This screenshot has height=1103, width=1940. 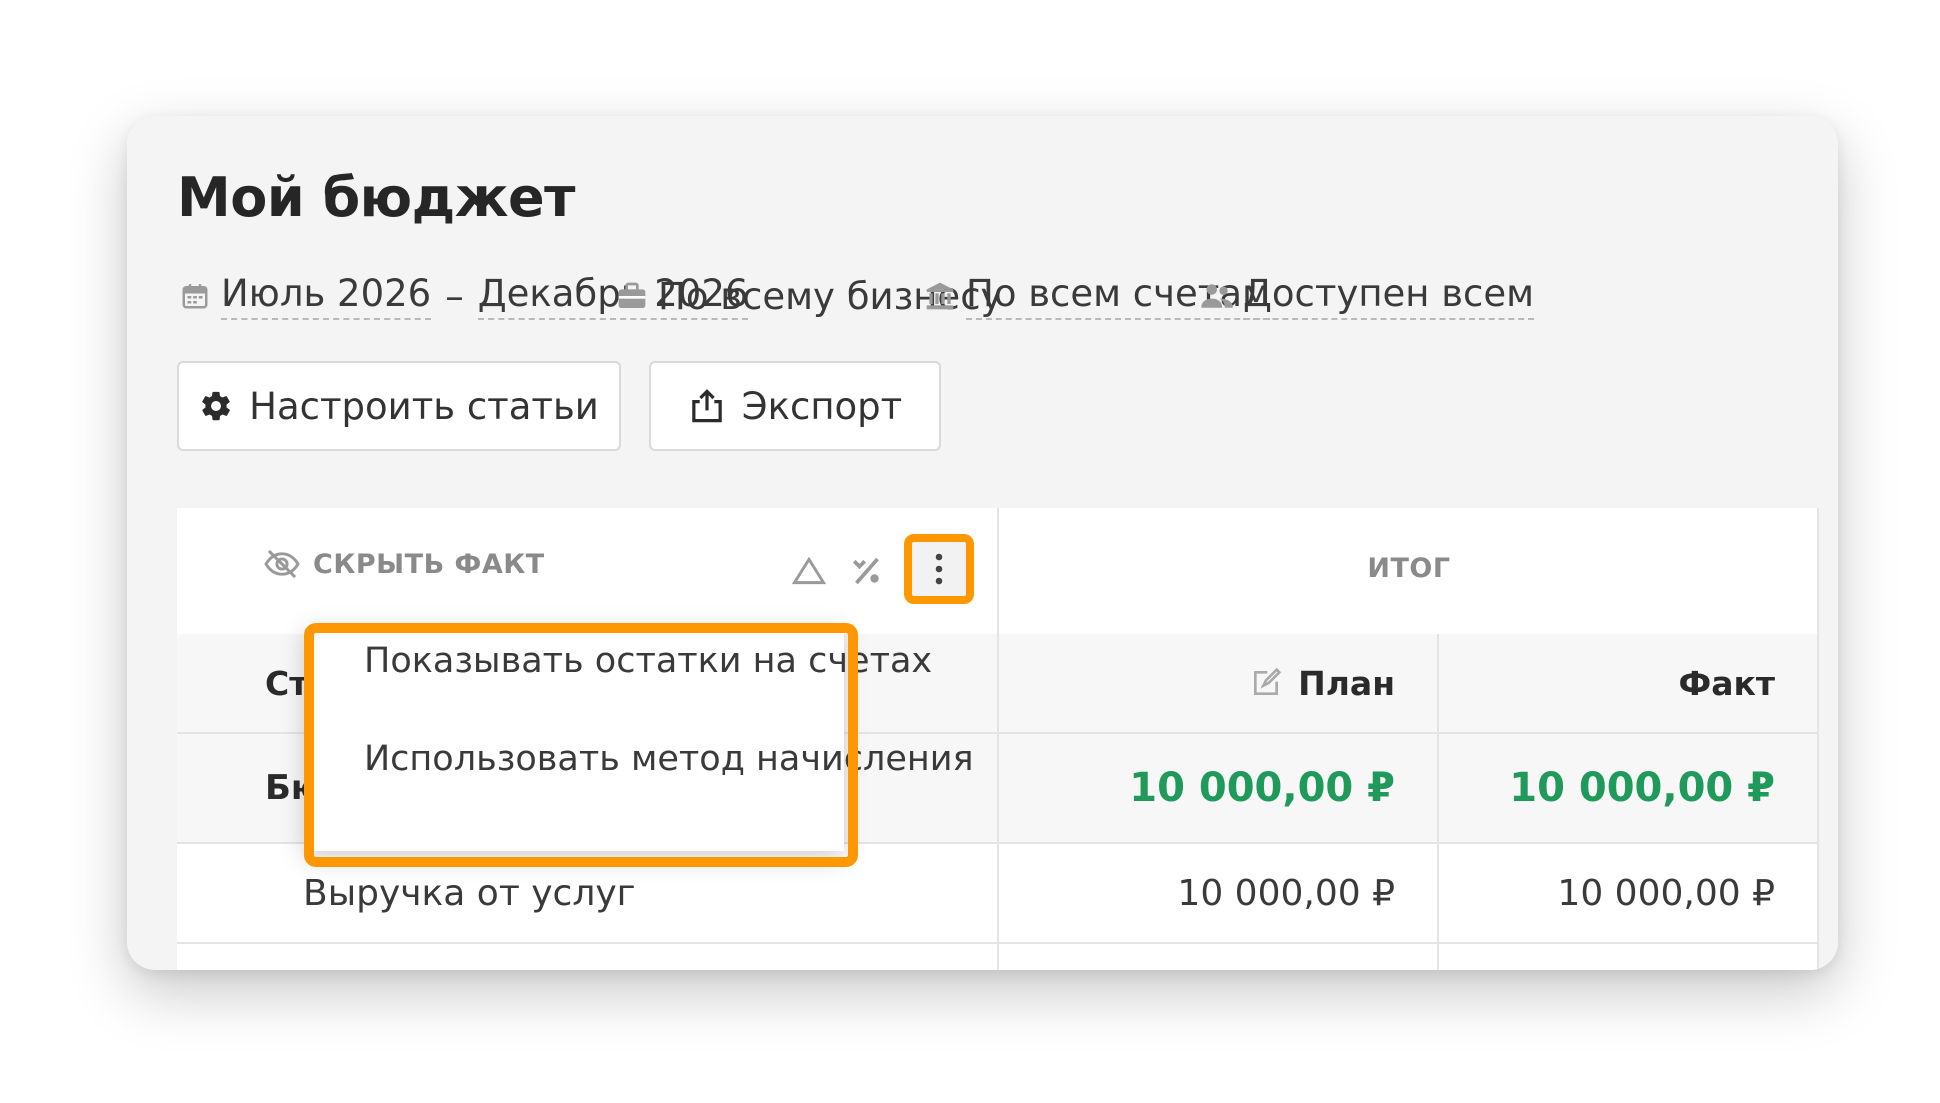 What do you see at coordinates (1827, 739) in the screenshot?
I see `next-column-edge` at bounding box center [1827, 739].